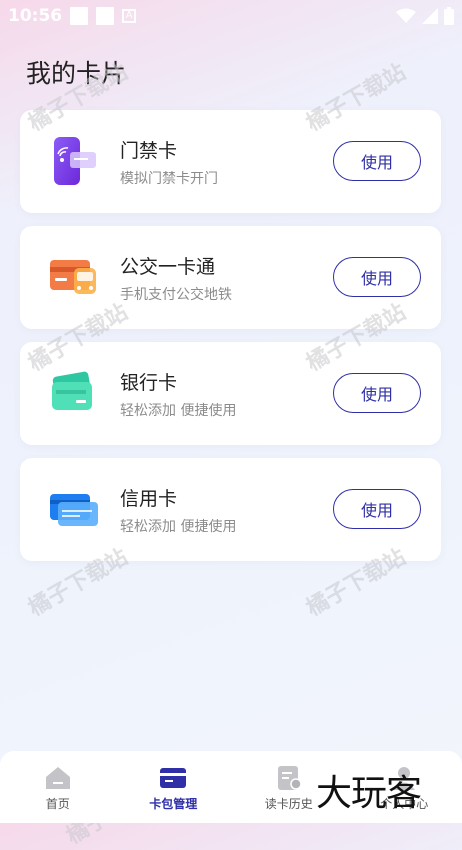  Describe the element at coordinates (231, 16) in the screenshot. I see `status-bar: 10:56 A` at that location.